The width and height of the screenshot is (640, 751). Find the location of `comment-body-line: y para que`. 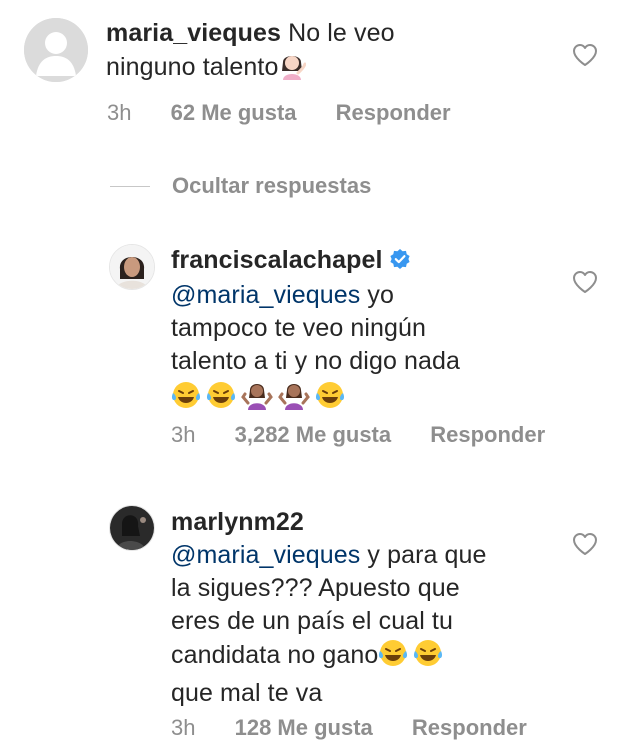

comment-body-line: y para que is located at coordinates (423, 555).